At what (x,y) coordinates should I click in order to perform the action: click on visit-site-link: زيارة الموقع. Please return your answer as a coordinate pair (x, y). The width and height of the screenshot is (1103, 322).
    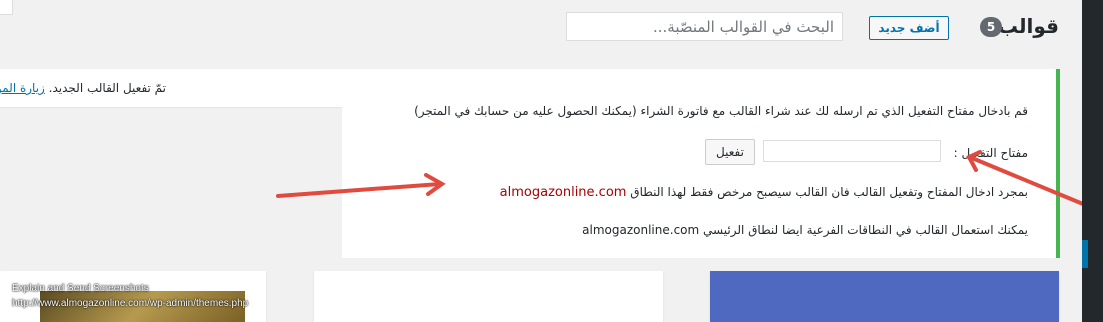
    Looking at the image, I should click on (22, 88).